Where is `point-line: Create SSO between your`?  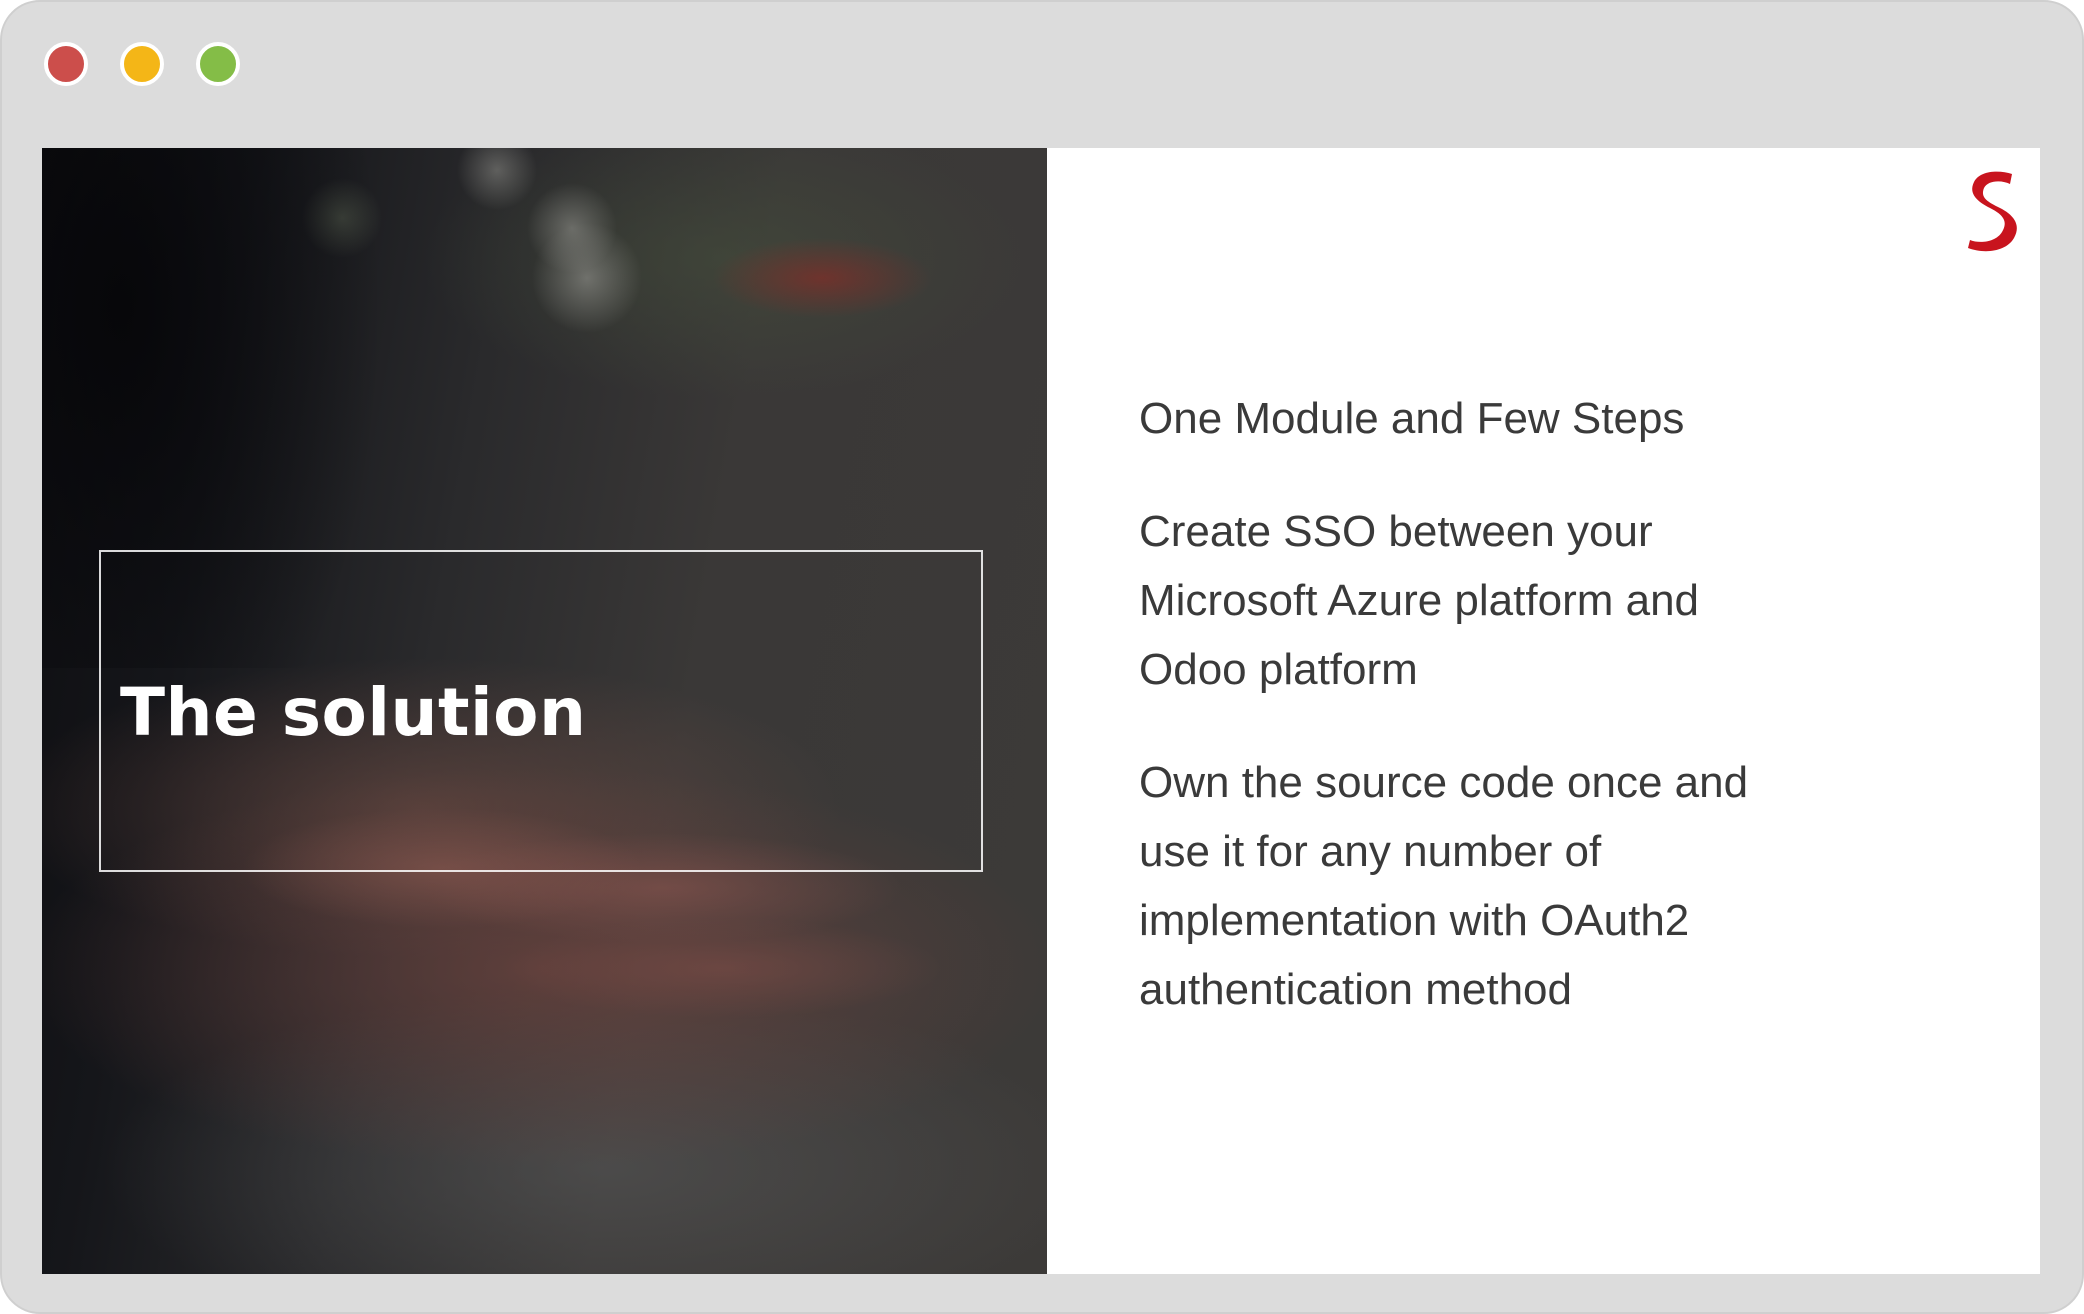
point-line: Create SSO between your is located at coordinates (1396, 531).